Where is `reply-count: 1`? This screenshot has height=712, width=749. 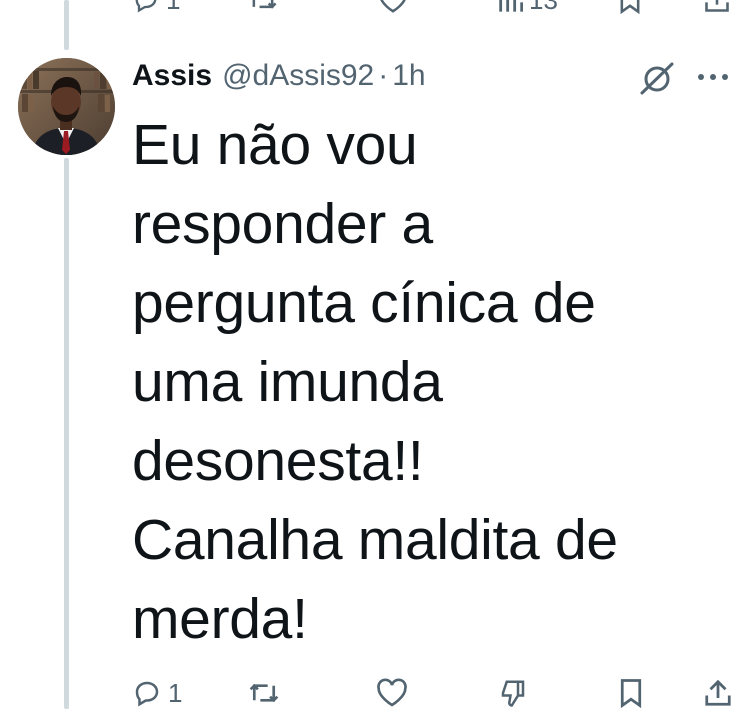 reply-count: 1 is located at coordinates (175, 693).